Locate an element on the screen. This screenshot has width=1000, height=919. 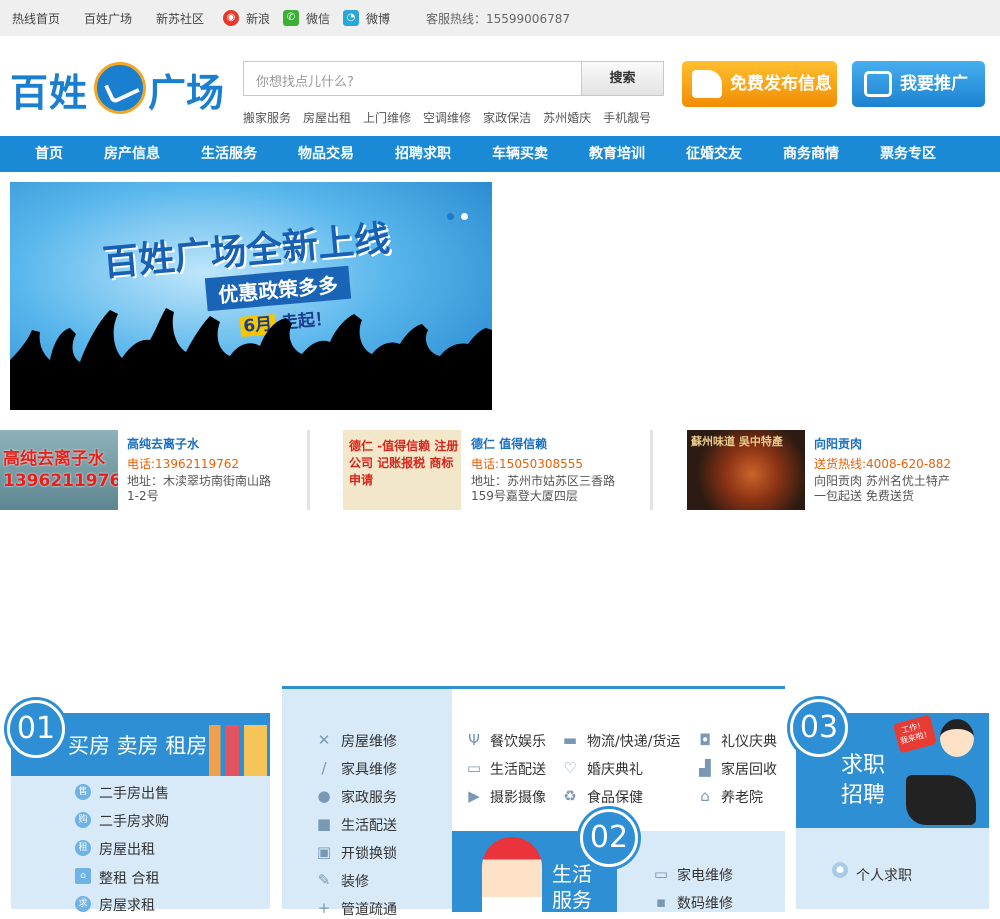
tools-icon: ✕ is located at coordinates (324, 740).